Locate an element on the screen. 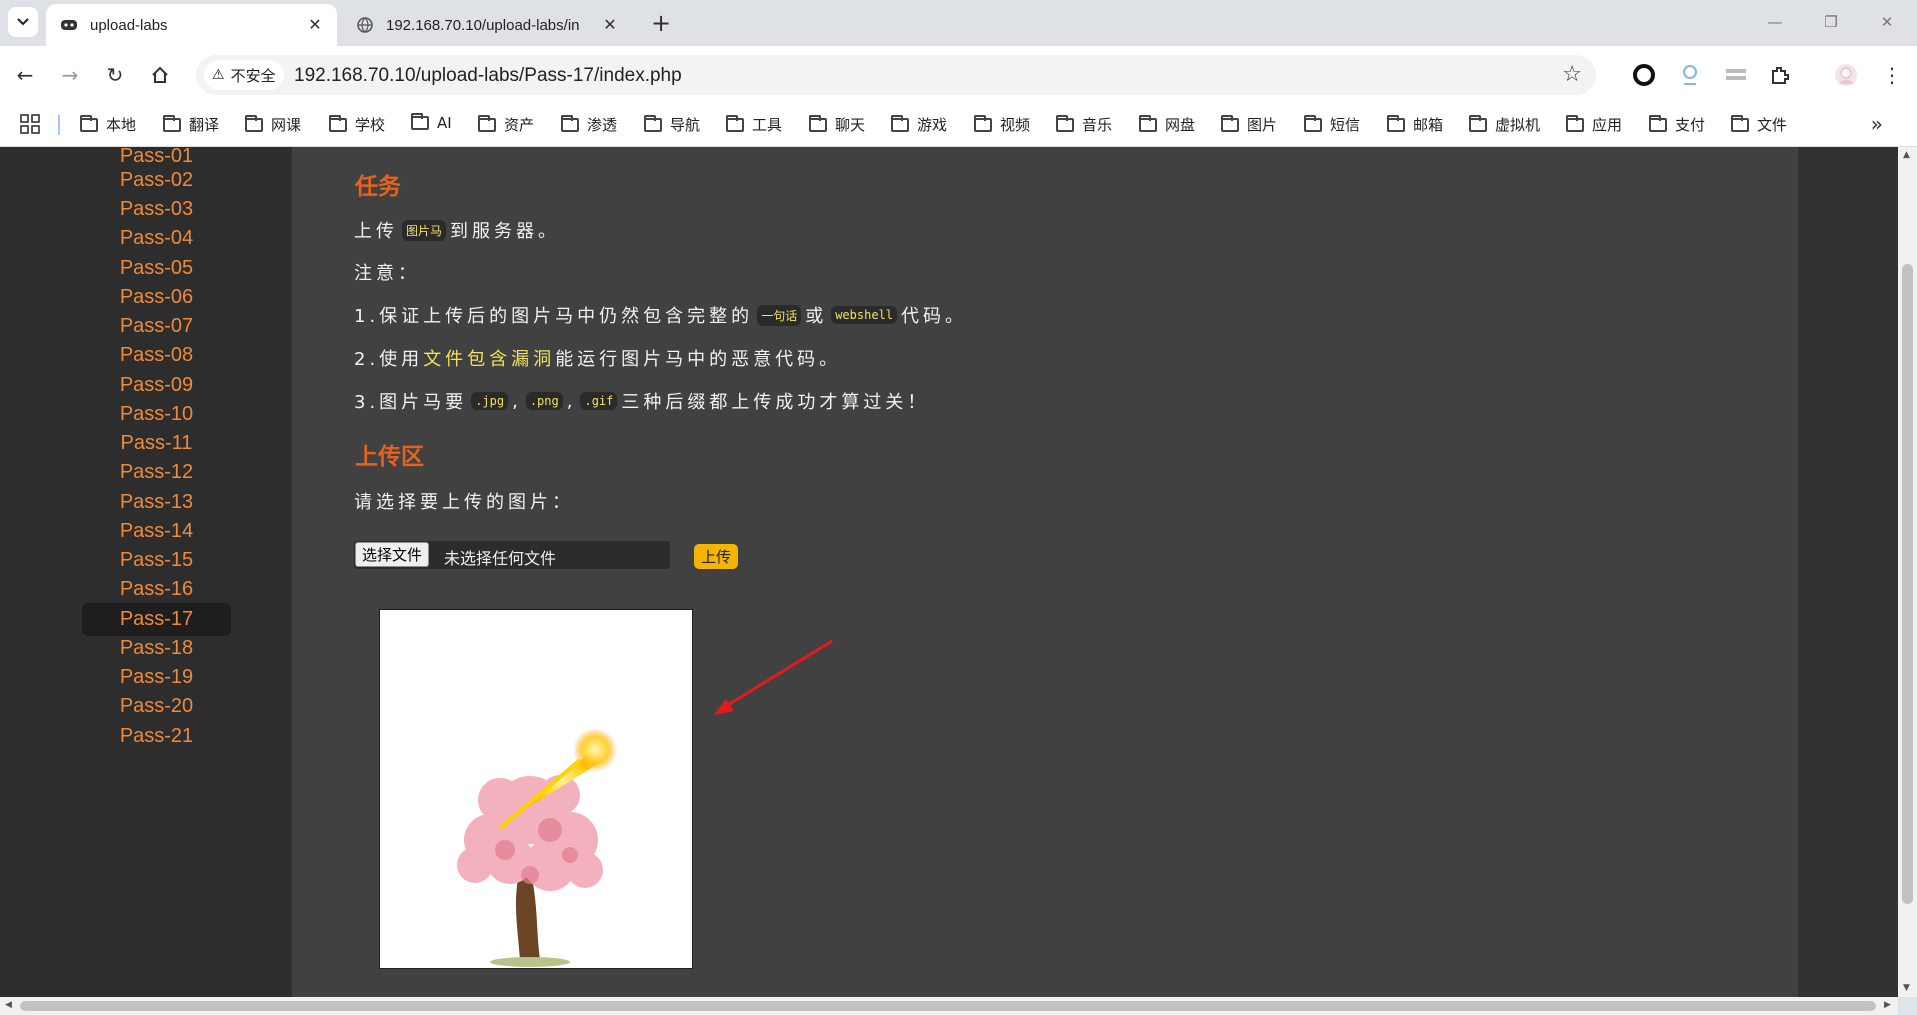 This screenshot has width=1917, height=1015. bookmark-folder: 支付 is located at coordinates (1677, 124).